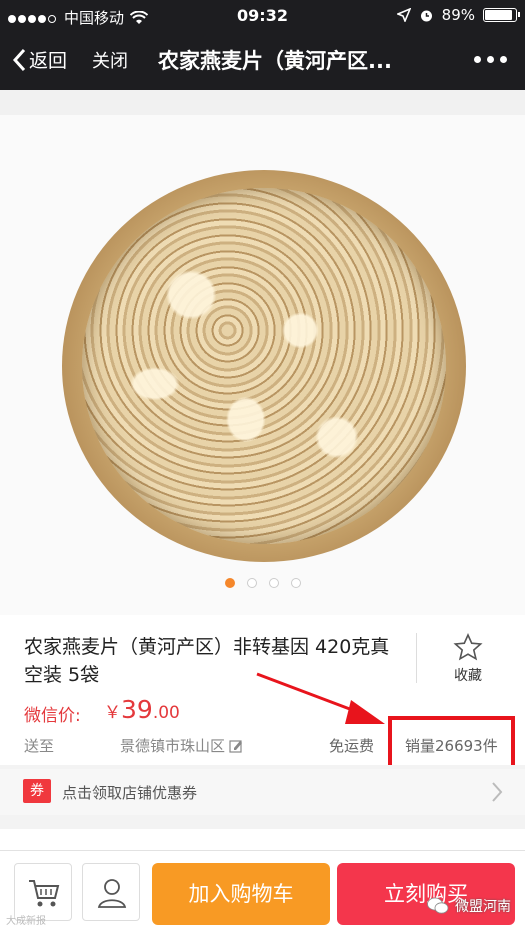 The image size is (525, 930). I want to click on price-integer: 39, so click(137, 709).